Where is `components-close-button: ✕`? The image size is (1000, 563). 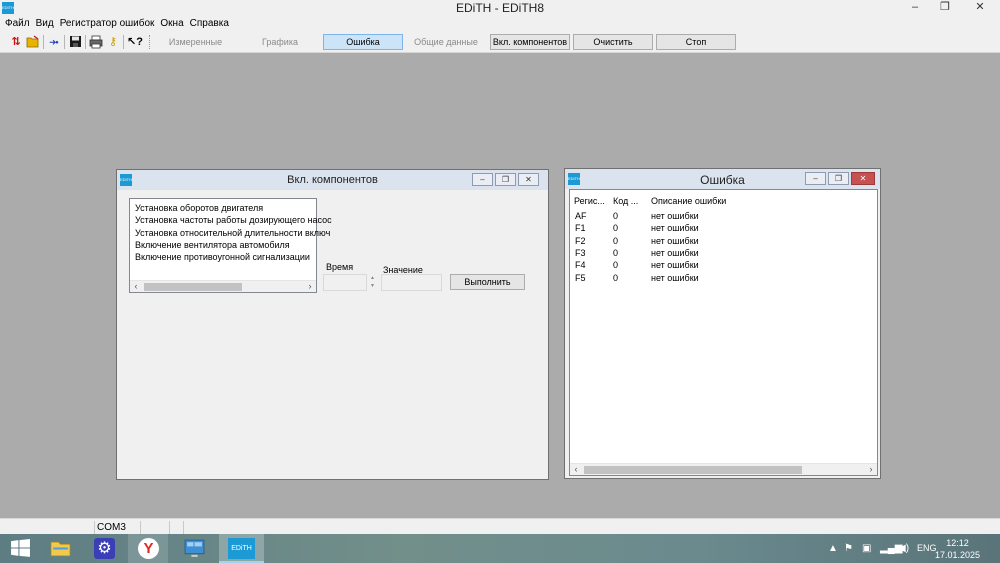
components-close-button: ✕ is located at coordinates (528, 179).